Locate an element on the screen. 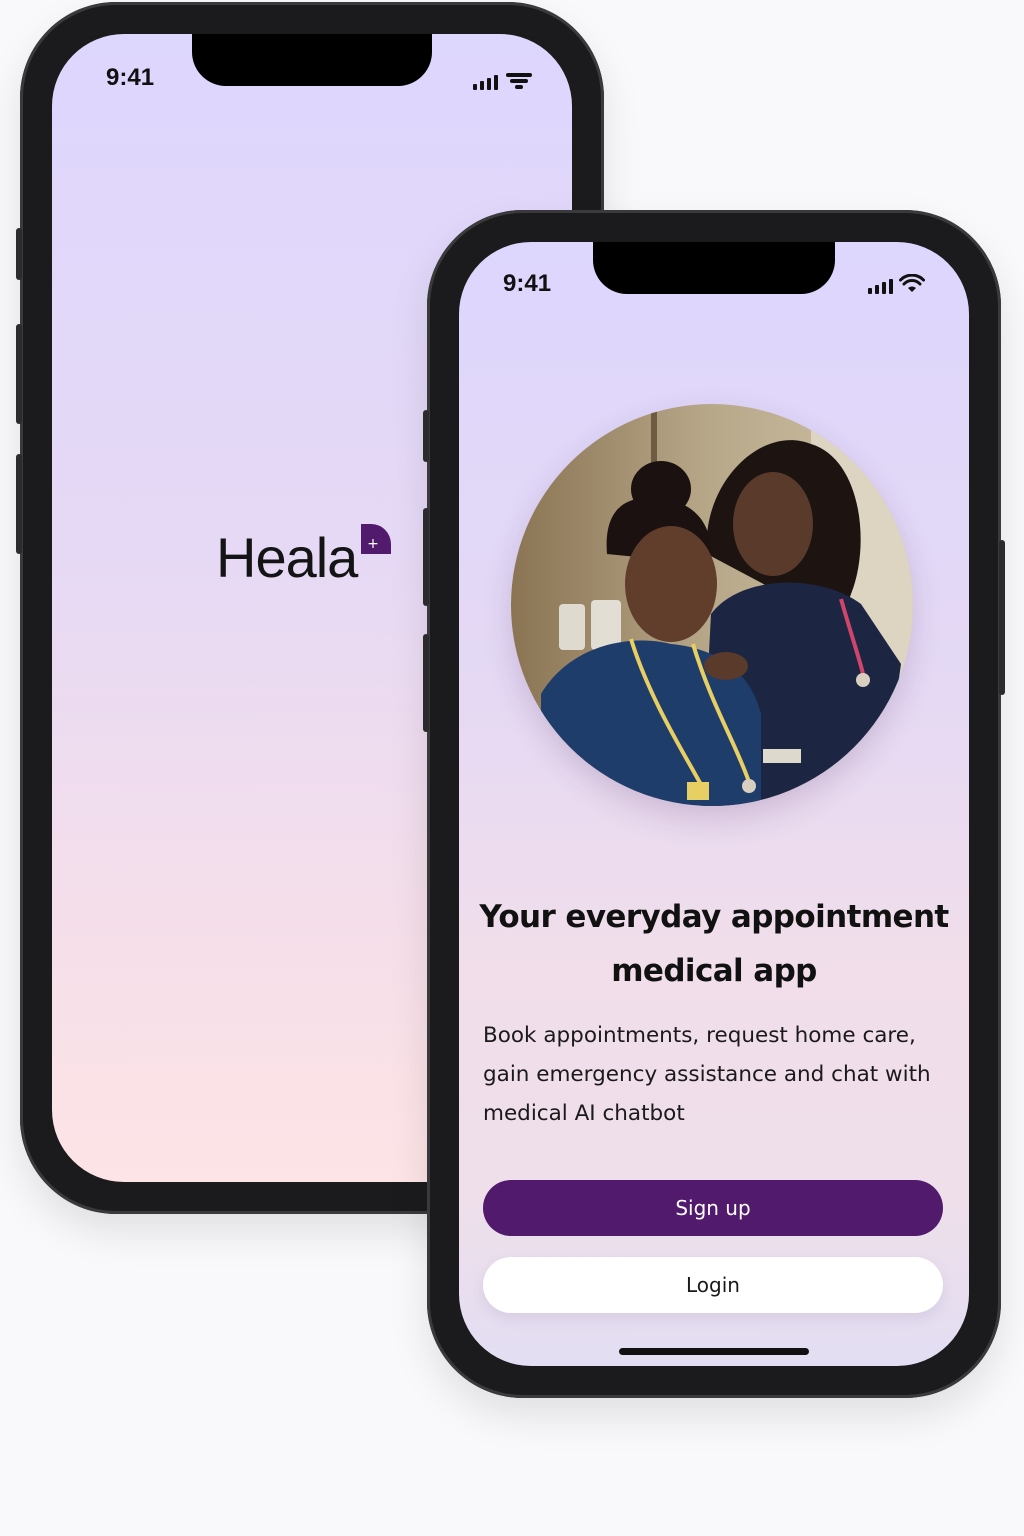 The width and height of the screenshot is (1024, 1536). sign-up-button: Sign up is located at coordinates (713, 1208).